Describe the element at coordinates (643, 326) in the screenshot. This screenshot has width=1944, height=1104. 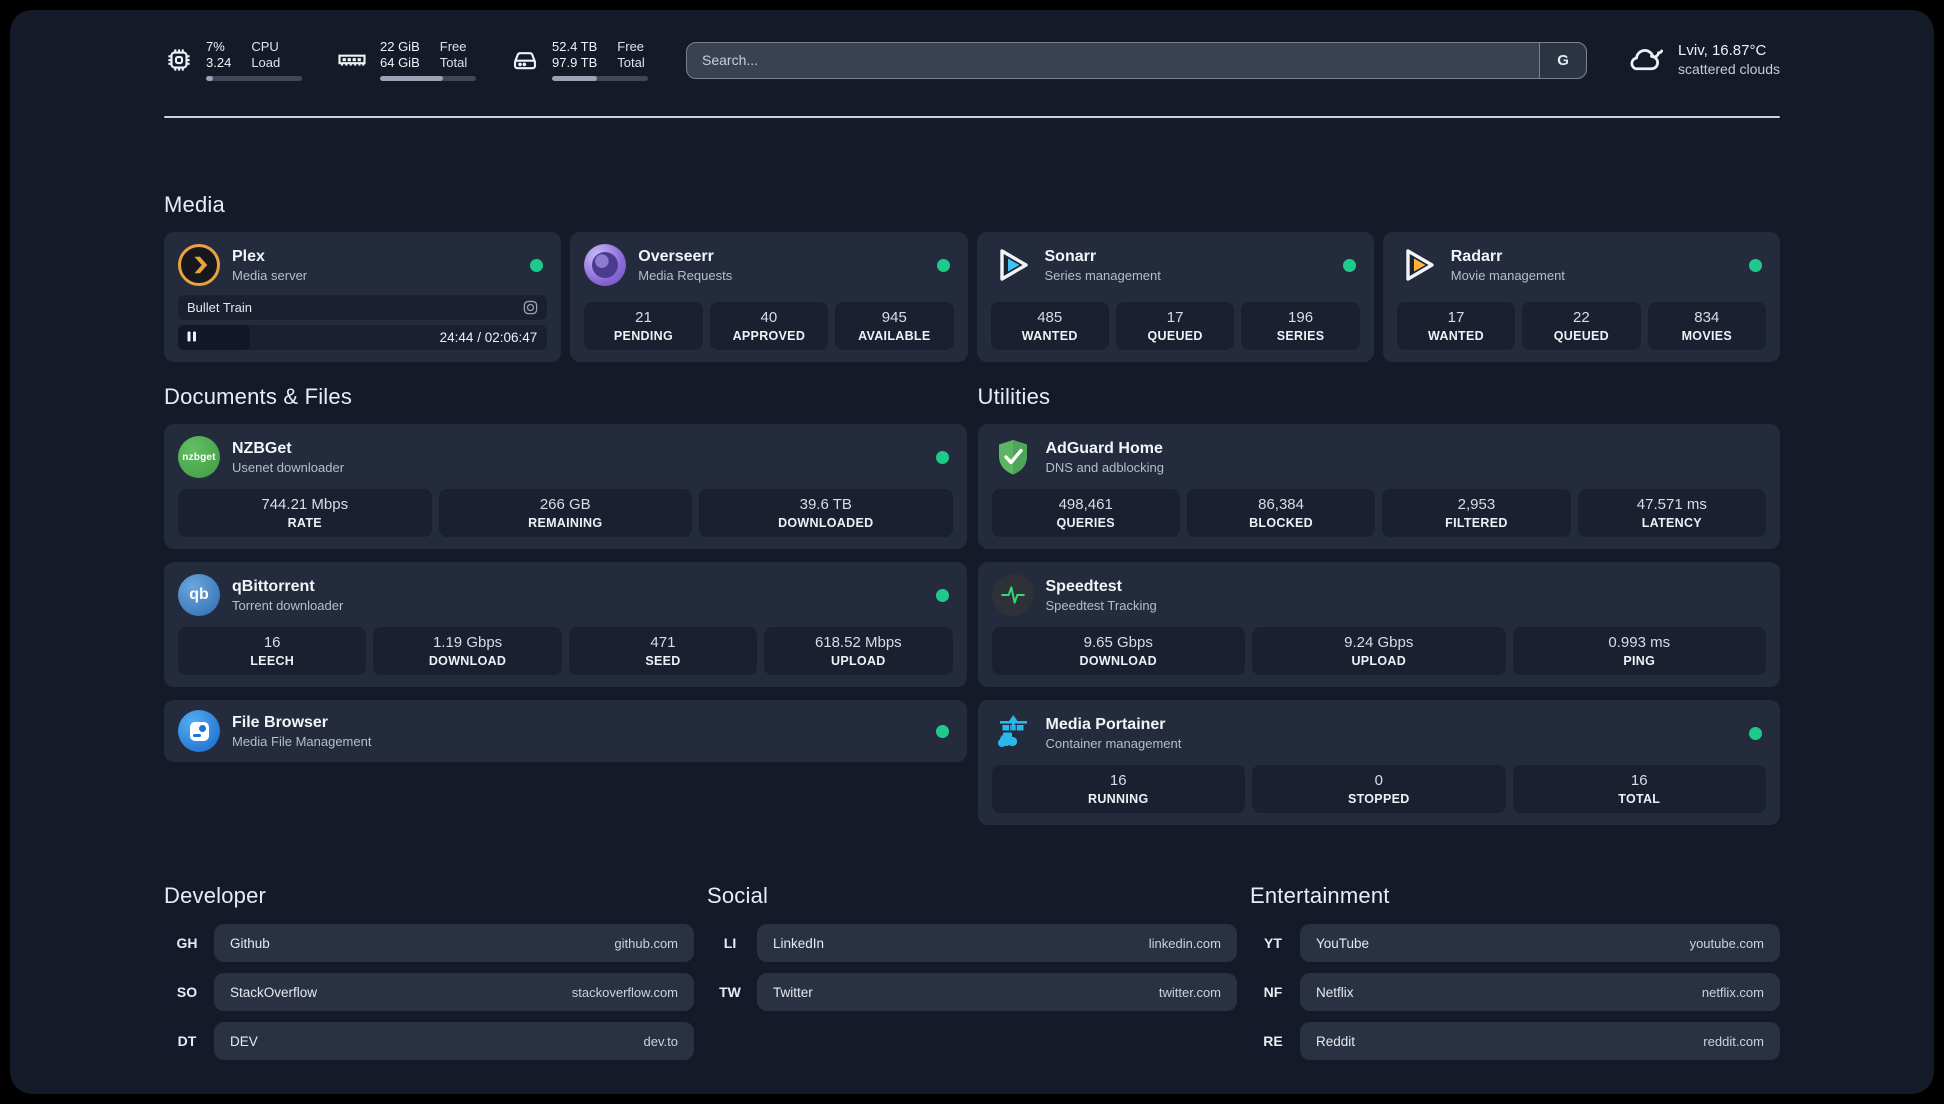
I see `stat-pending: 21 PENDING` at that location.